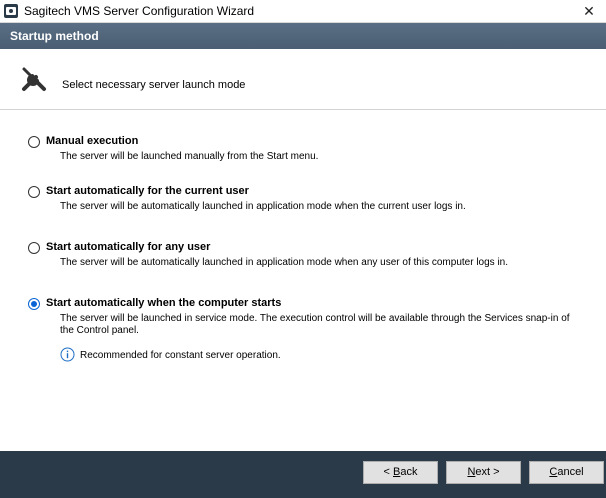  What do you see at coordinates (147, 191) in the screenshot?
I see `option-label: Start automatically for the current user` at bounding box center [147, 191].